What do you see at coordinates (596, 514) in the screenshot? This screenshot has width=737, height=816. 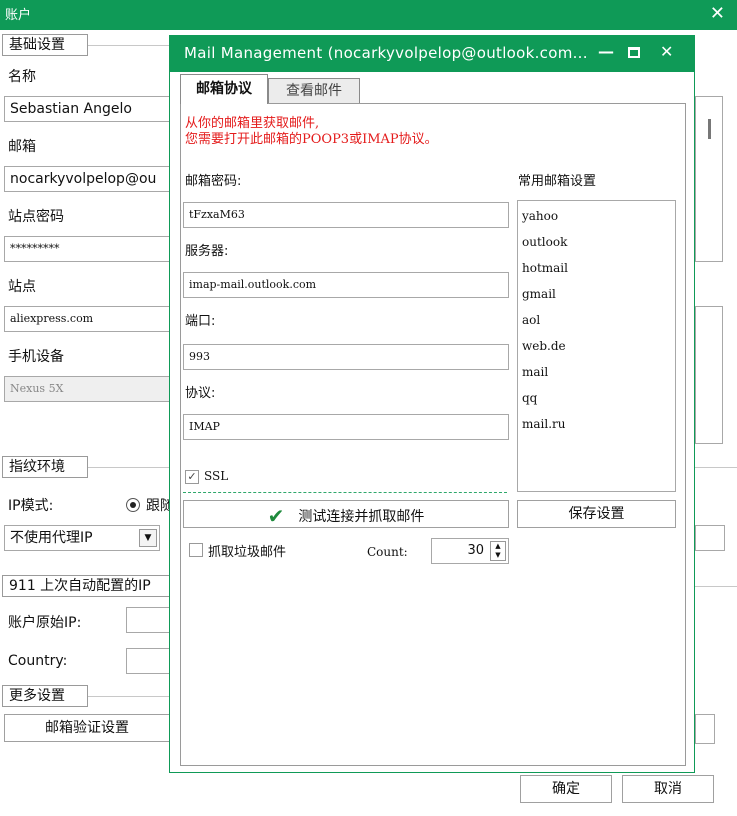 I see `save-settings-button: 保存设置` at bounding box center [596, 514].